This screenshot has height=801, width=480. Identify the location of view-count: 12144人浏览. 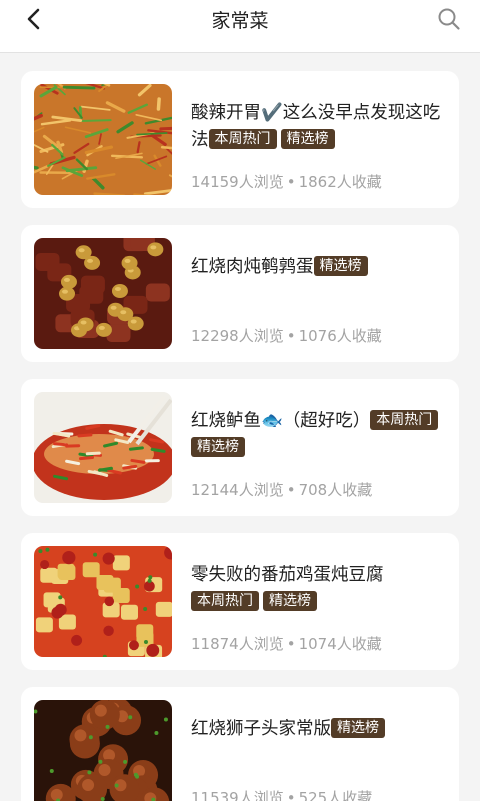
(237, 490).